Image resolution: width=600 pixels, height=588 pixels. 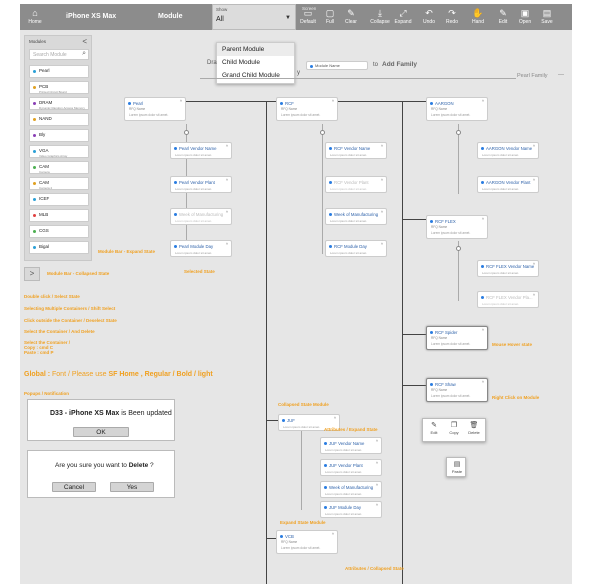 What do you see at coordinates (59, 151) in the screenshot?
I see `sidebar-module-item: VGA Video Graphics Array` at bounding box center [59, 151].